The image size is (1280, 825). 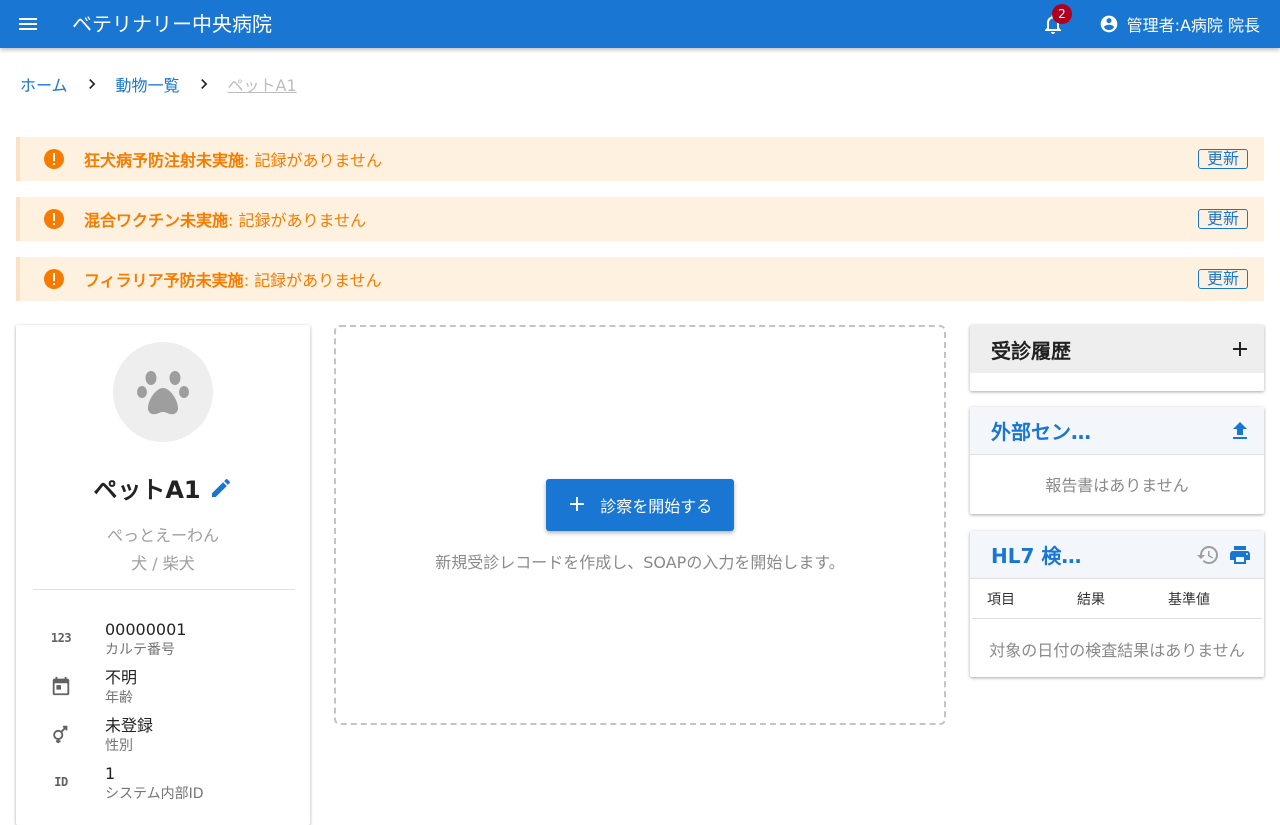 What do you see at coordinates (1117, 599) in the screenshot?
I see `hl7-table-header: 項目 結果 基準値` at bounding box center [1117, 599].